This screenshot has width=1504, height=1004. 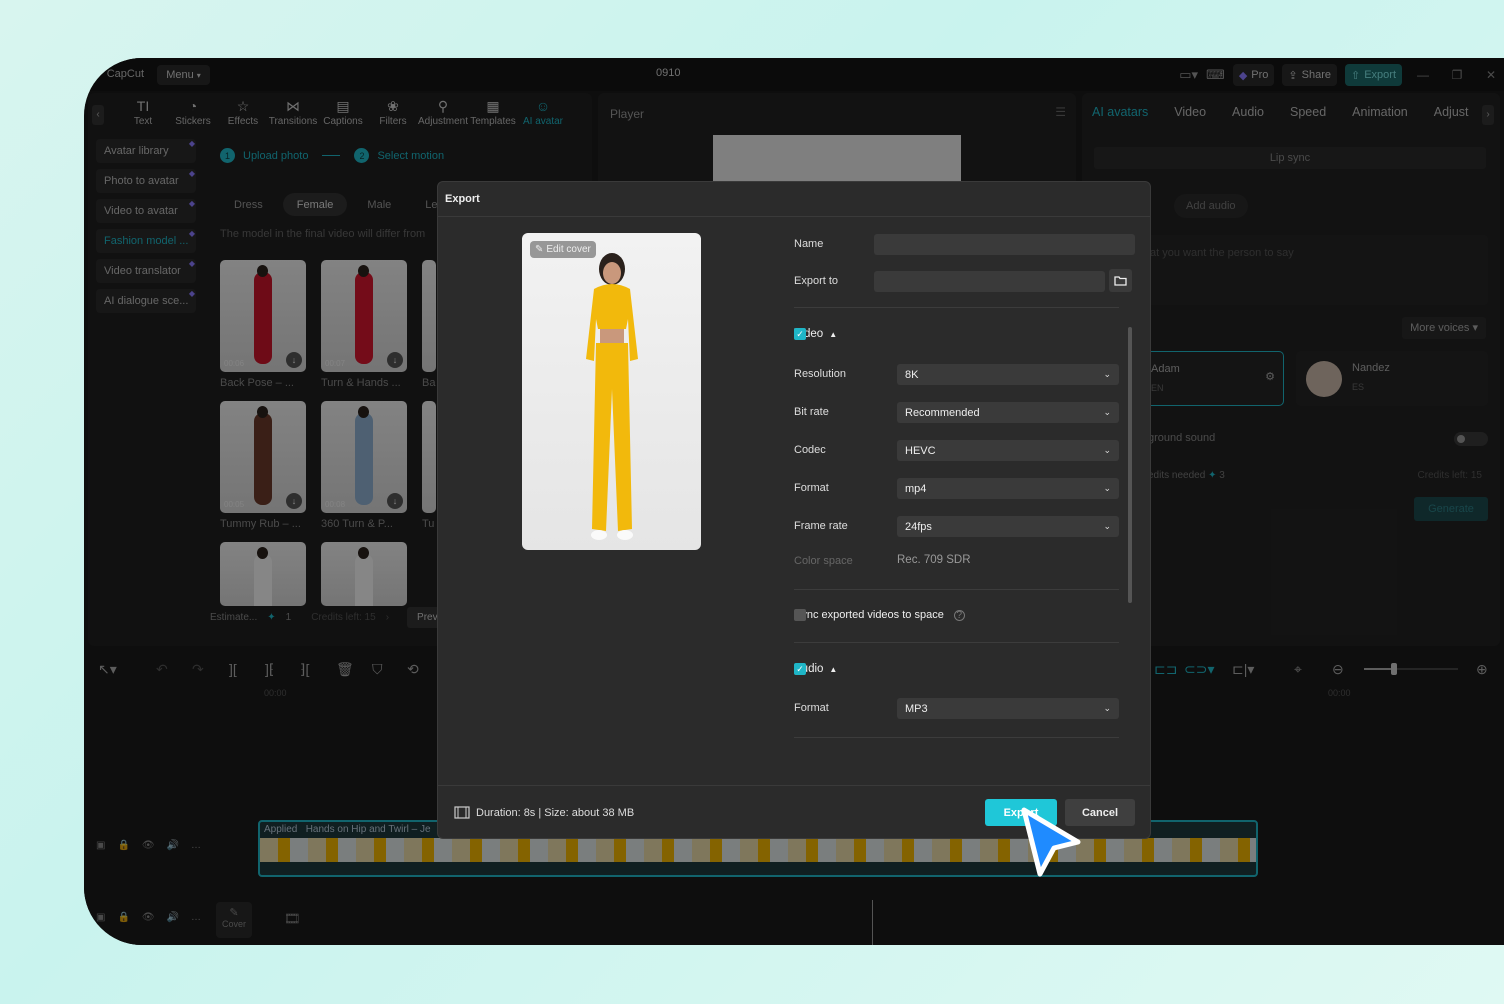 What do you see at coordinates (942, 412) in the screenshot?
I see `select-value: Recommended` at bounding box center [942, 412].